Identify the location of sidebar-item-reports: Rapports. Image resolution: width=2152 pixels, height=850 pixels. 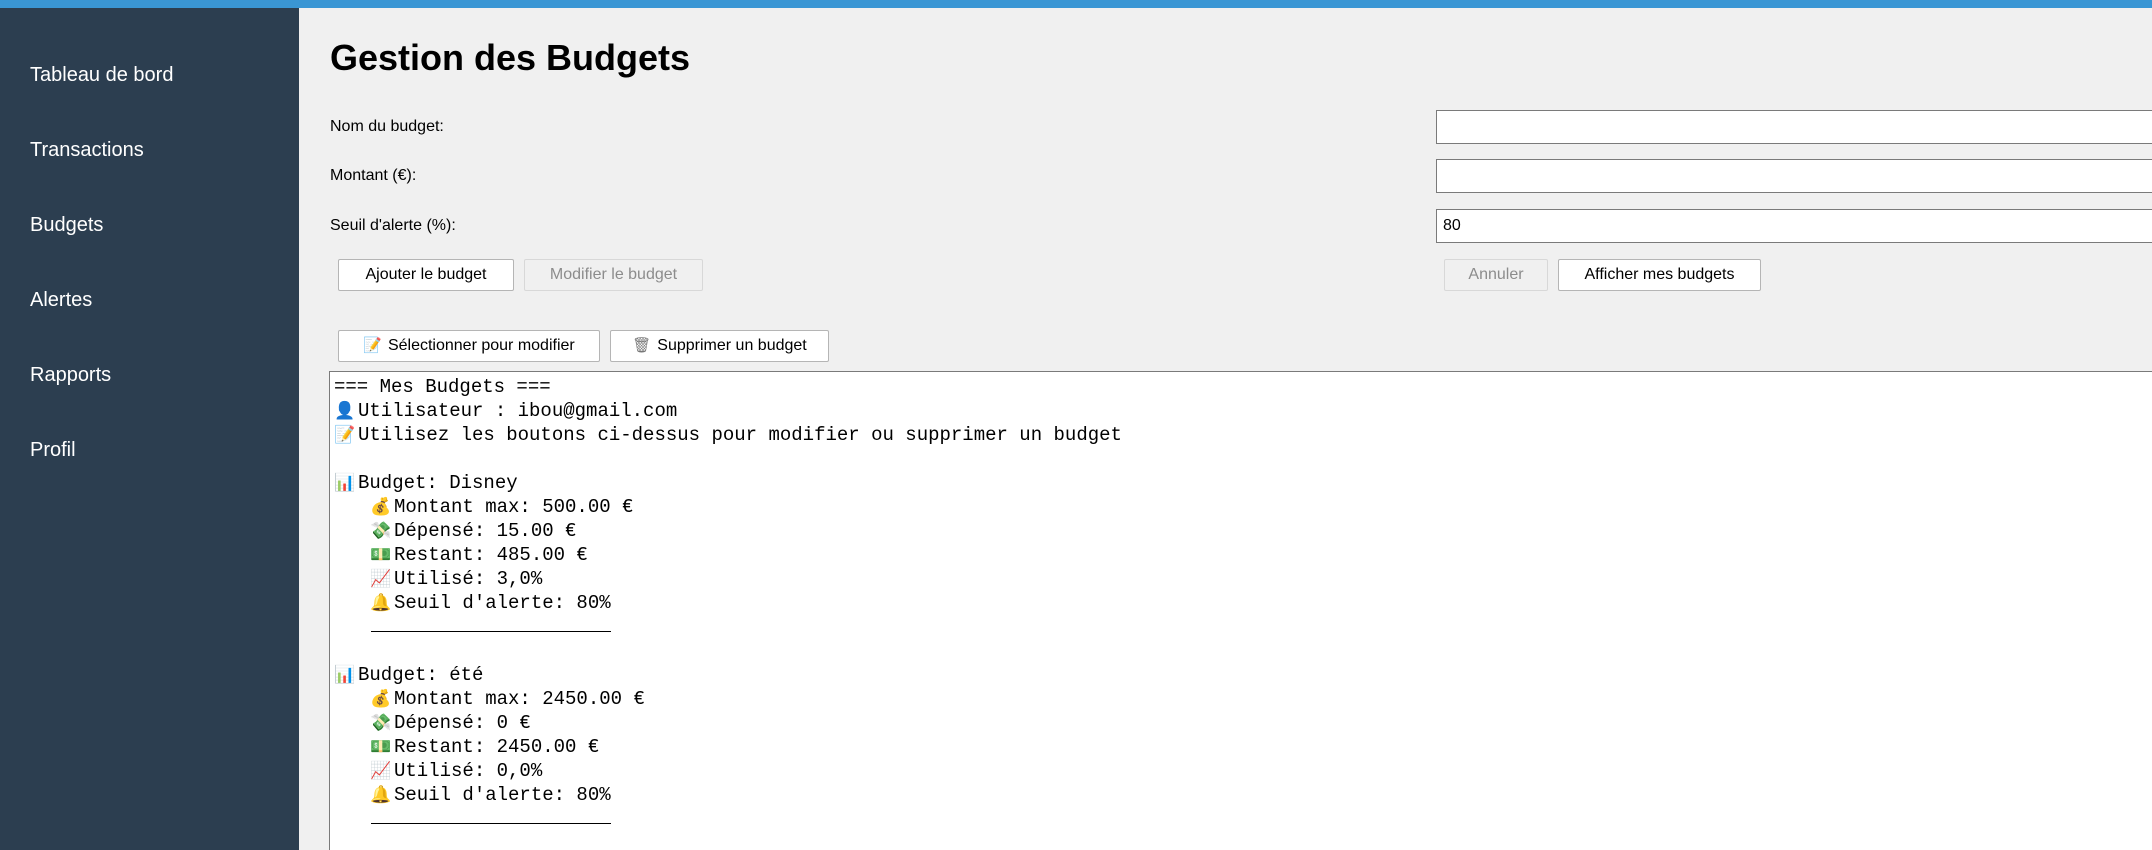
(70, 375).